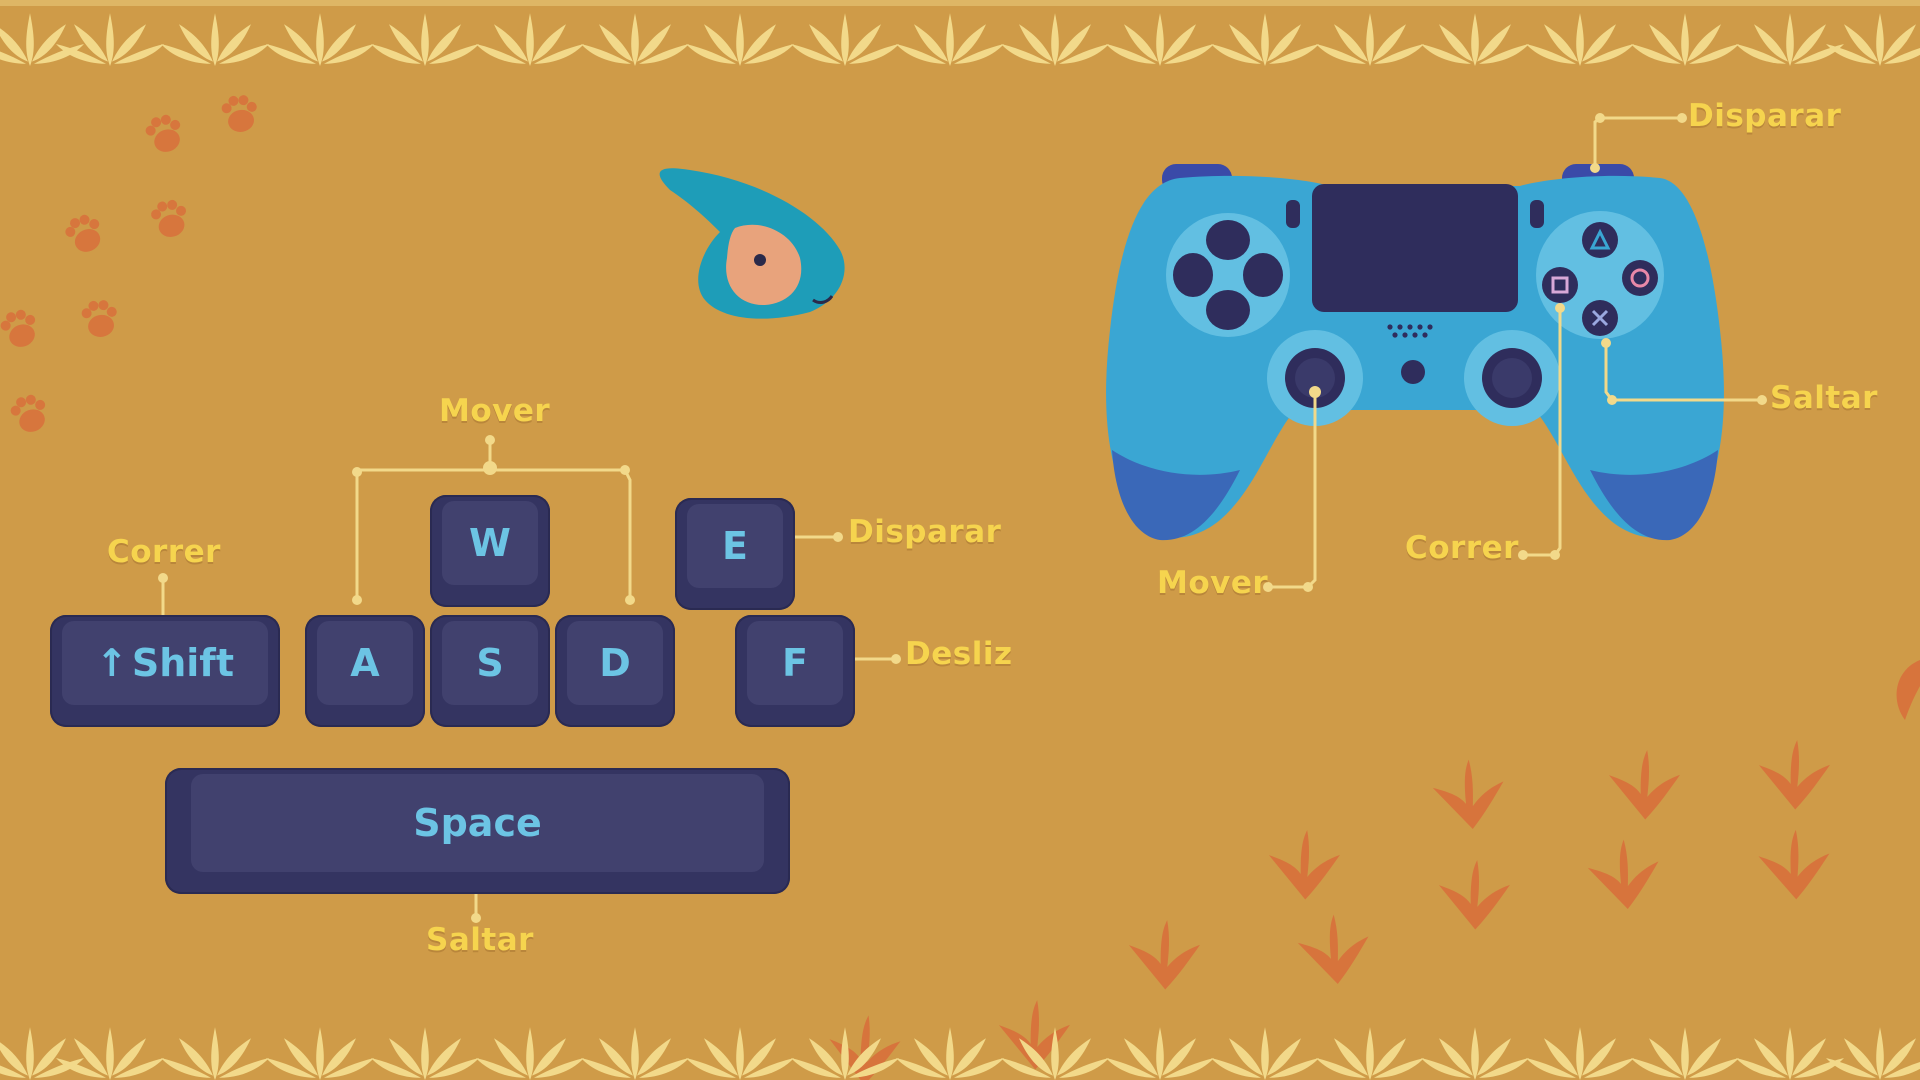  What do you see at coordinates (1213, 583) in the screenshot?
I see `label-move-gamepad: Mover` at bounding box center [1213, 583].